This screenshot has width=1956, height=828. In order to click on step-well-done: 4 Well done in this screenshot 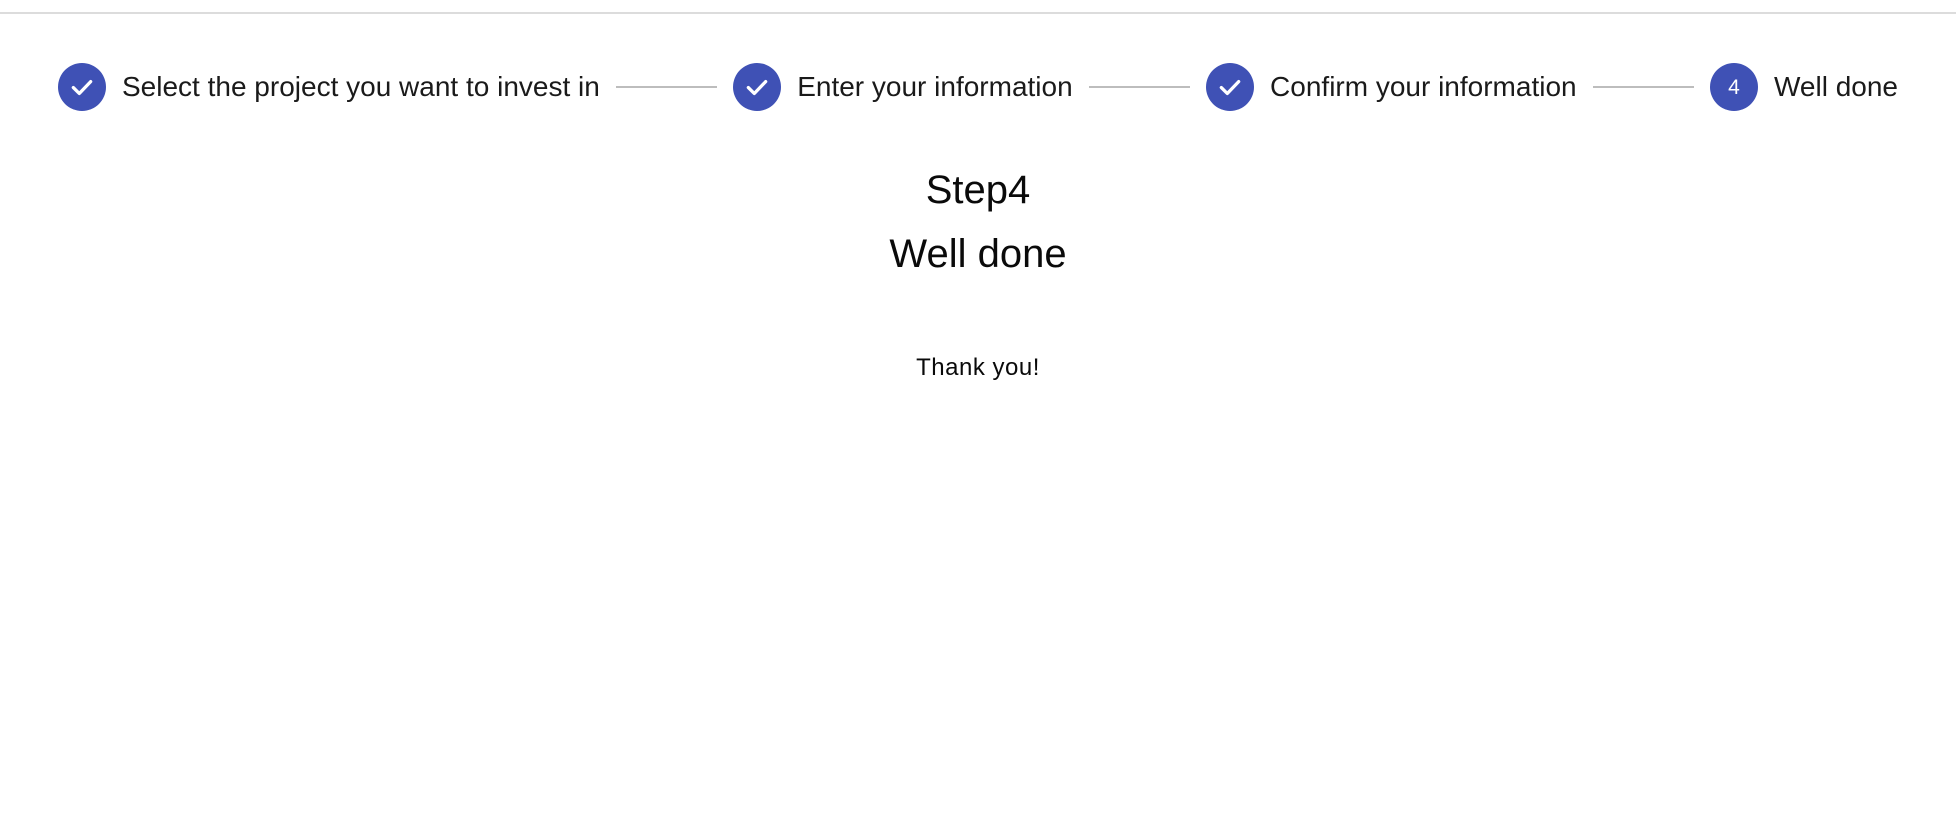, I will do `click(1803, 87)`.